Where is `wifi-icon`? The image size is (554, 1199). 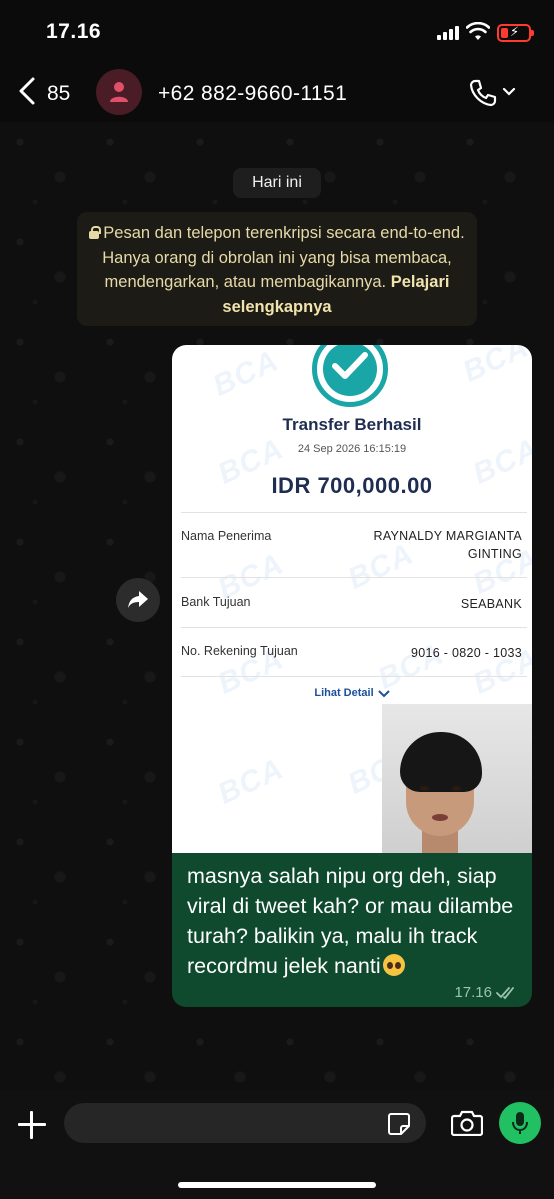 wifi-icon is located at coordinates (478, 31).